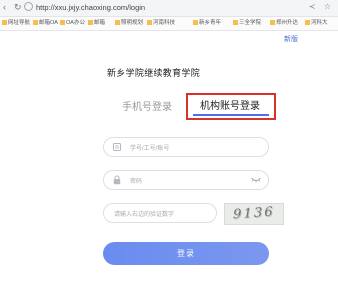 Image resolution: width=338 pixels, height=288 pixels. I want to click on lock-icon, so click(117, 180).